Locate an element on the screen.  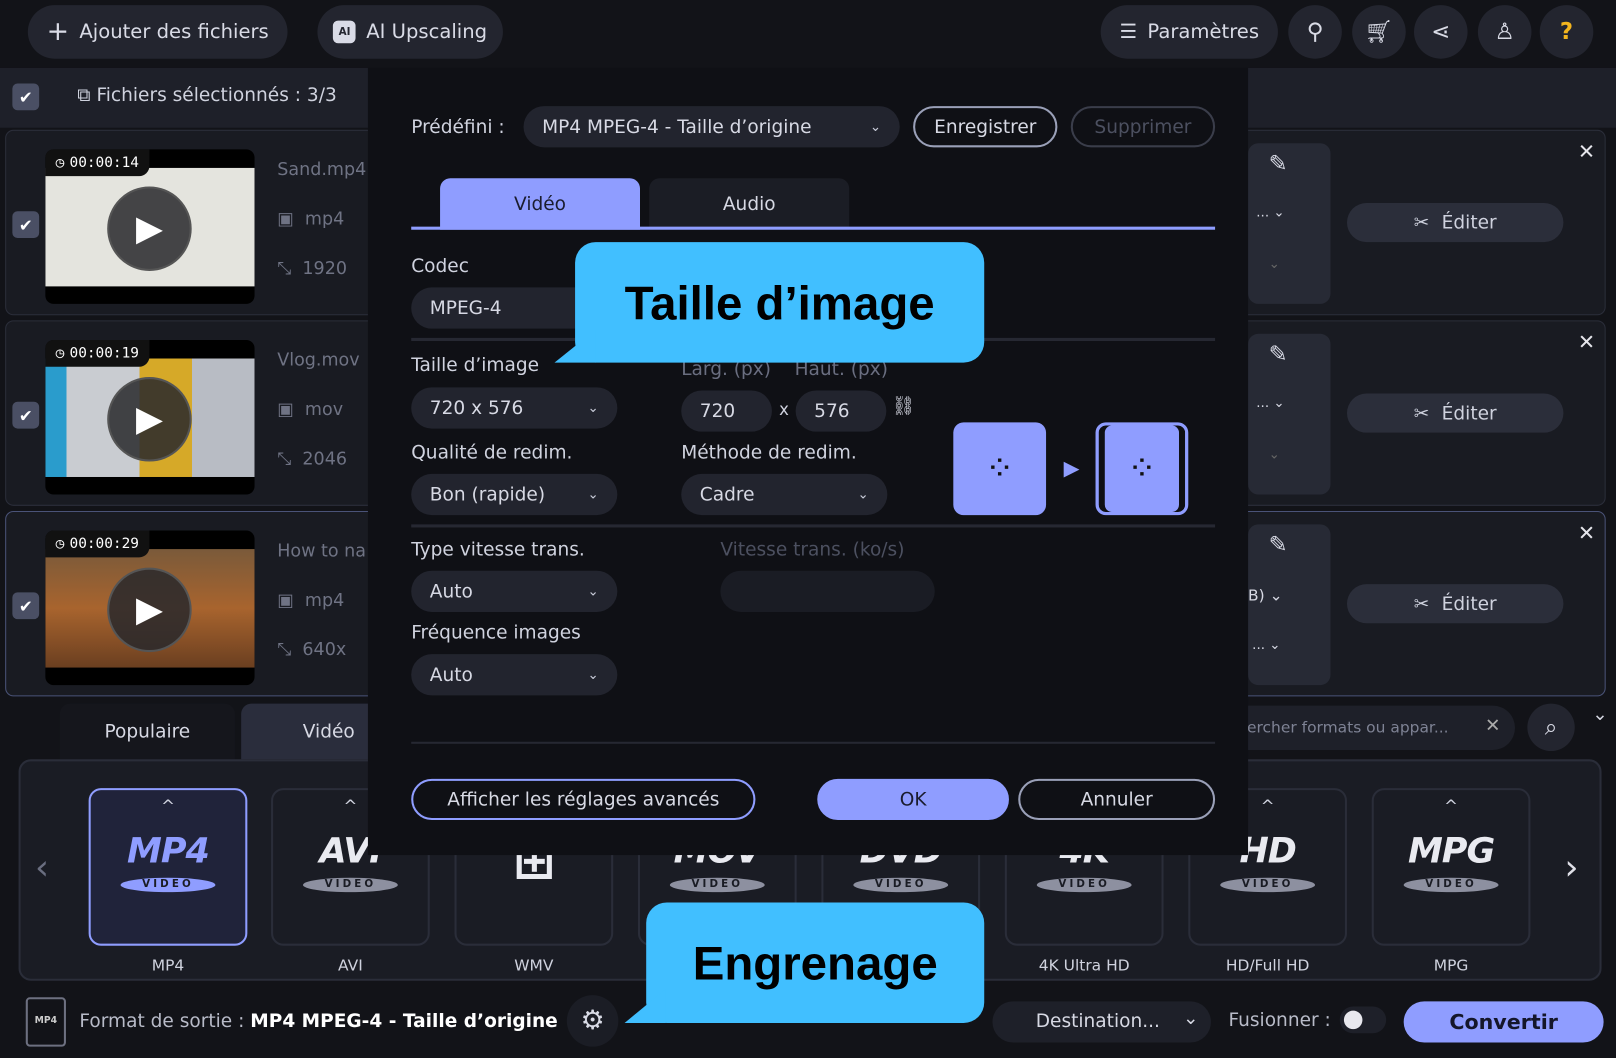
format-label: WMV is located at coordinates (534, 965).